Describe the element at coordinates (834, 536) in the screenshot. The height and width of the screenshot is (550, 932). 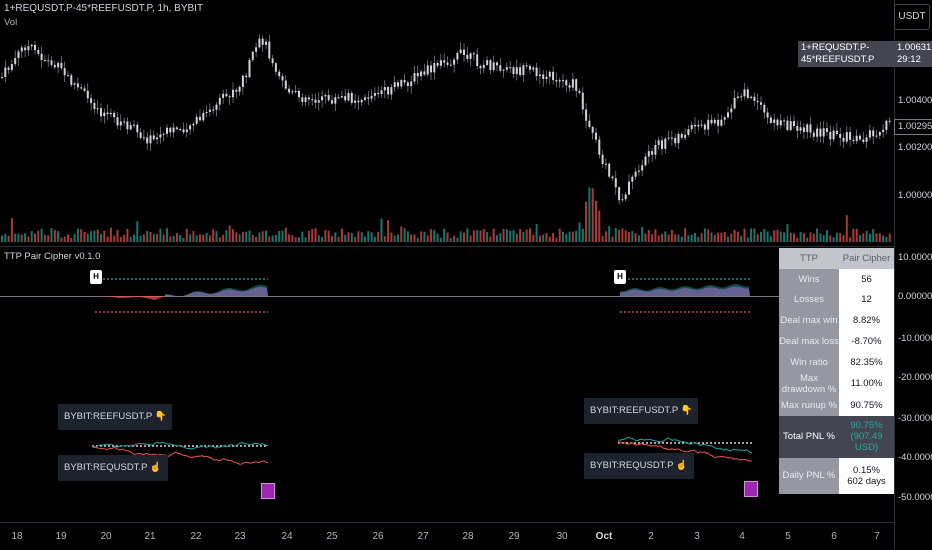
I see `time-axis-label: 6` at that location.